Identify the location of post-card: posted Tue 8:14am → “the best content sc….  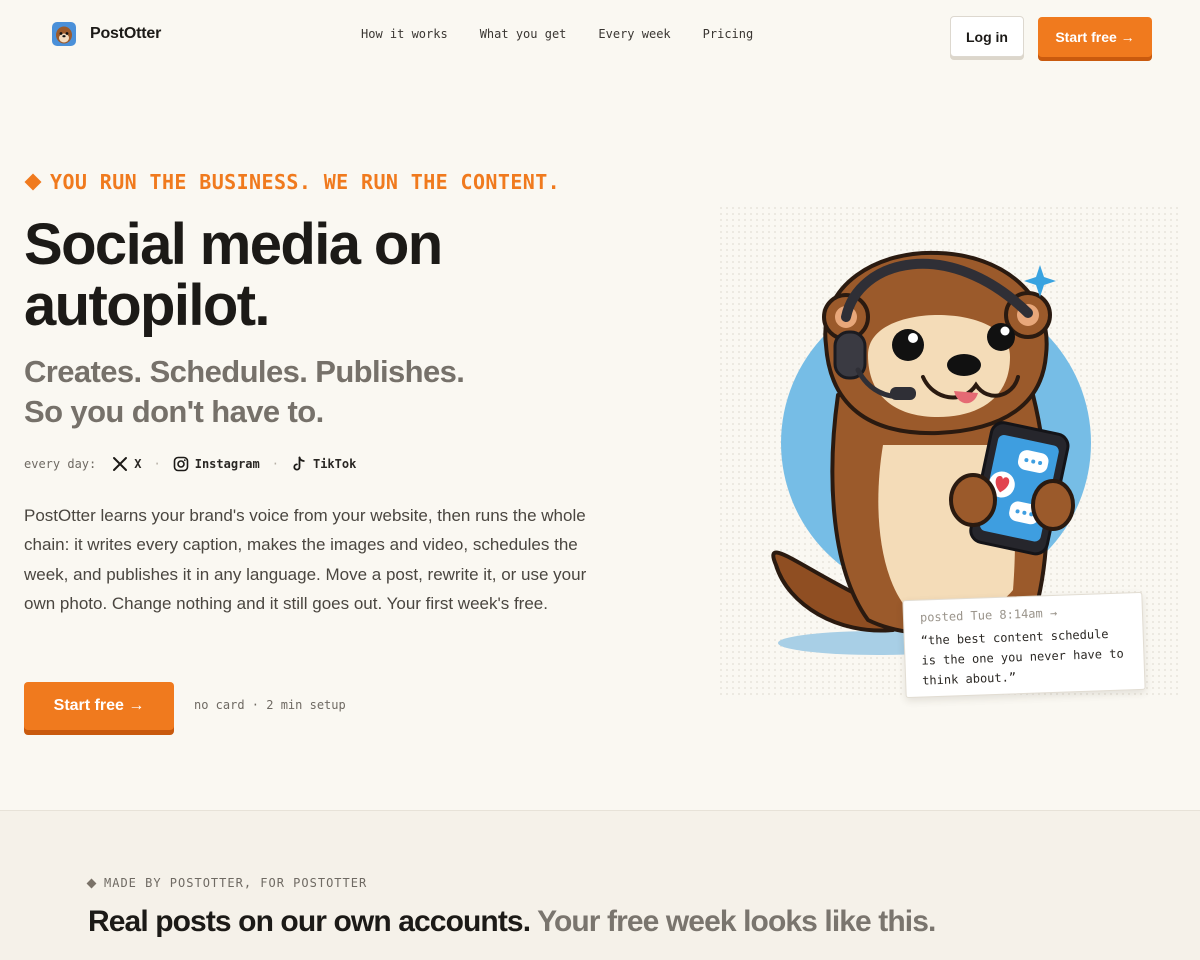
(1024, 645).